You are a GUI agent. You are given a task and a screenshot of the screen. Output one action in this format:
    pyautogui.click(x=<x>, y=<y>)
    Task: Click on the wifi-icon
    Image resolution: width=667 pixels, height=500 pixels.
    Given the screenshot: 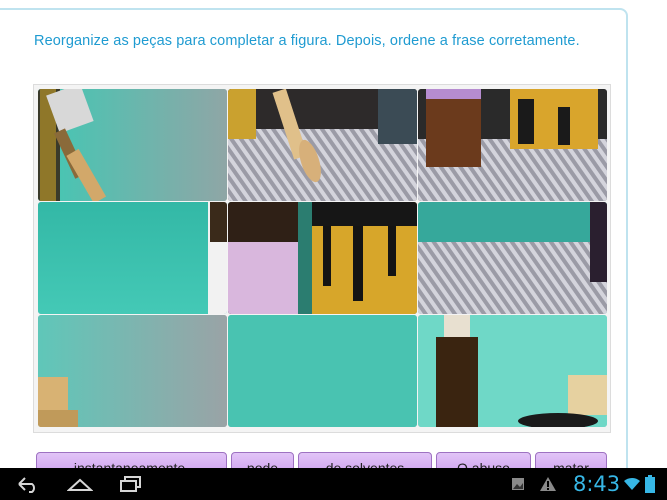 What is the action you would take?
    pyautogui.click(x=632, y=483)
    